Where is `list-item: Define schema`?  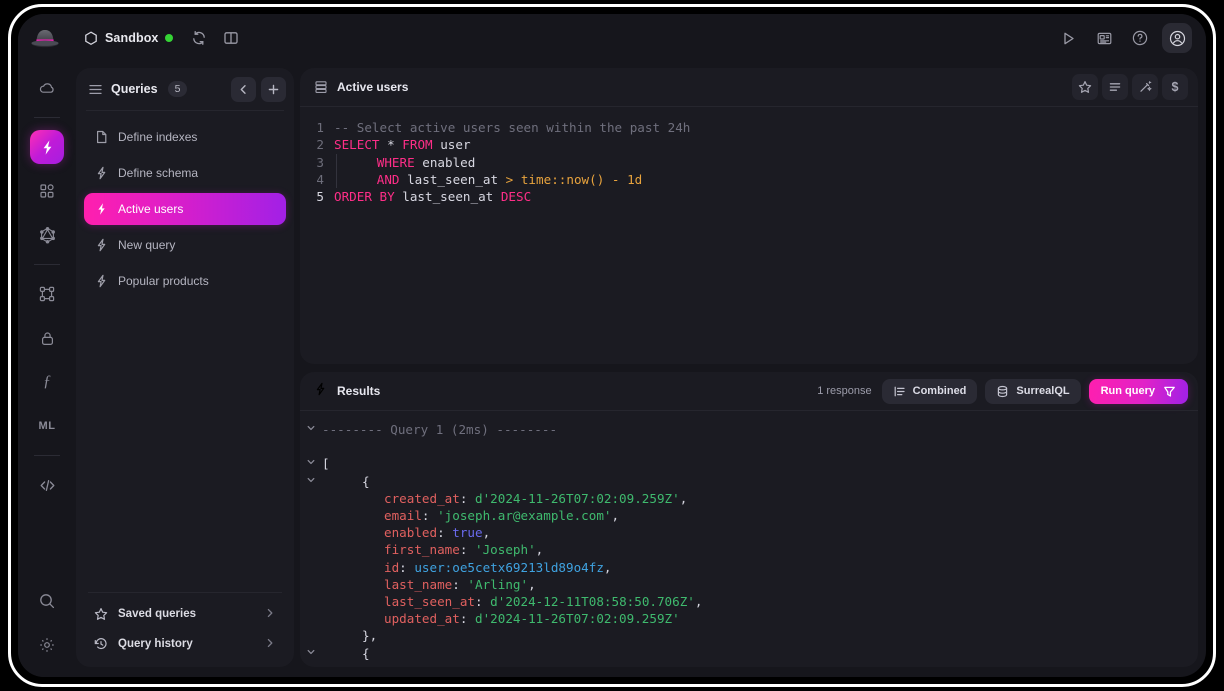
list-item: Define schema is located at coordinates (185, 173).